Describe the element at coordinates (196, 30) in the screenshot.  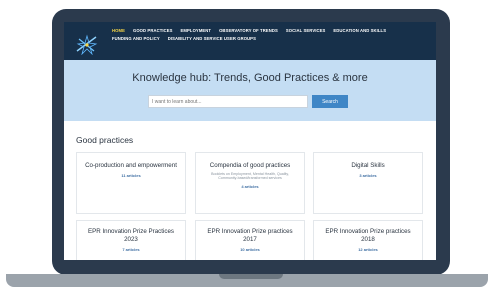
I see `nav-item-employment: EMPLOYMENT` at that location.